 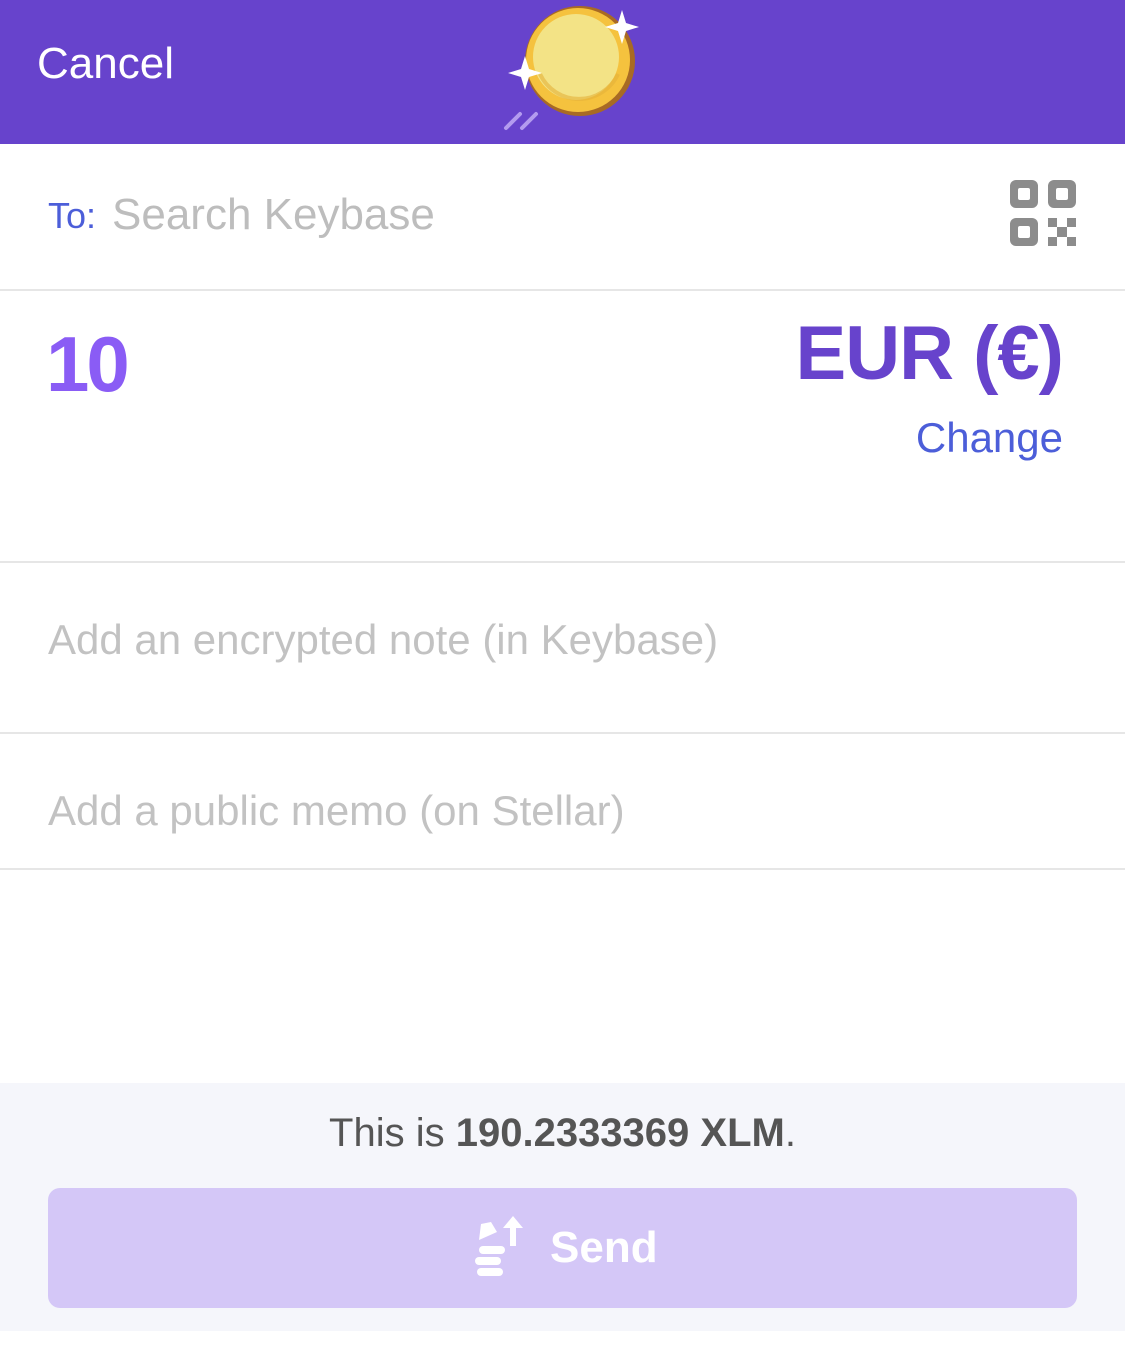 I want to click on conversion-text: This is 190.2333369 XLM., so click(x=562, y=1133).